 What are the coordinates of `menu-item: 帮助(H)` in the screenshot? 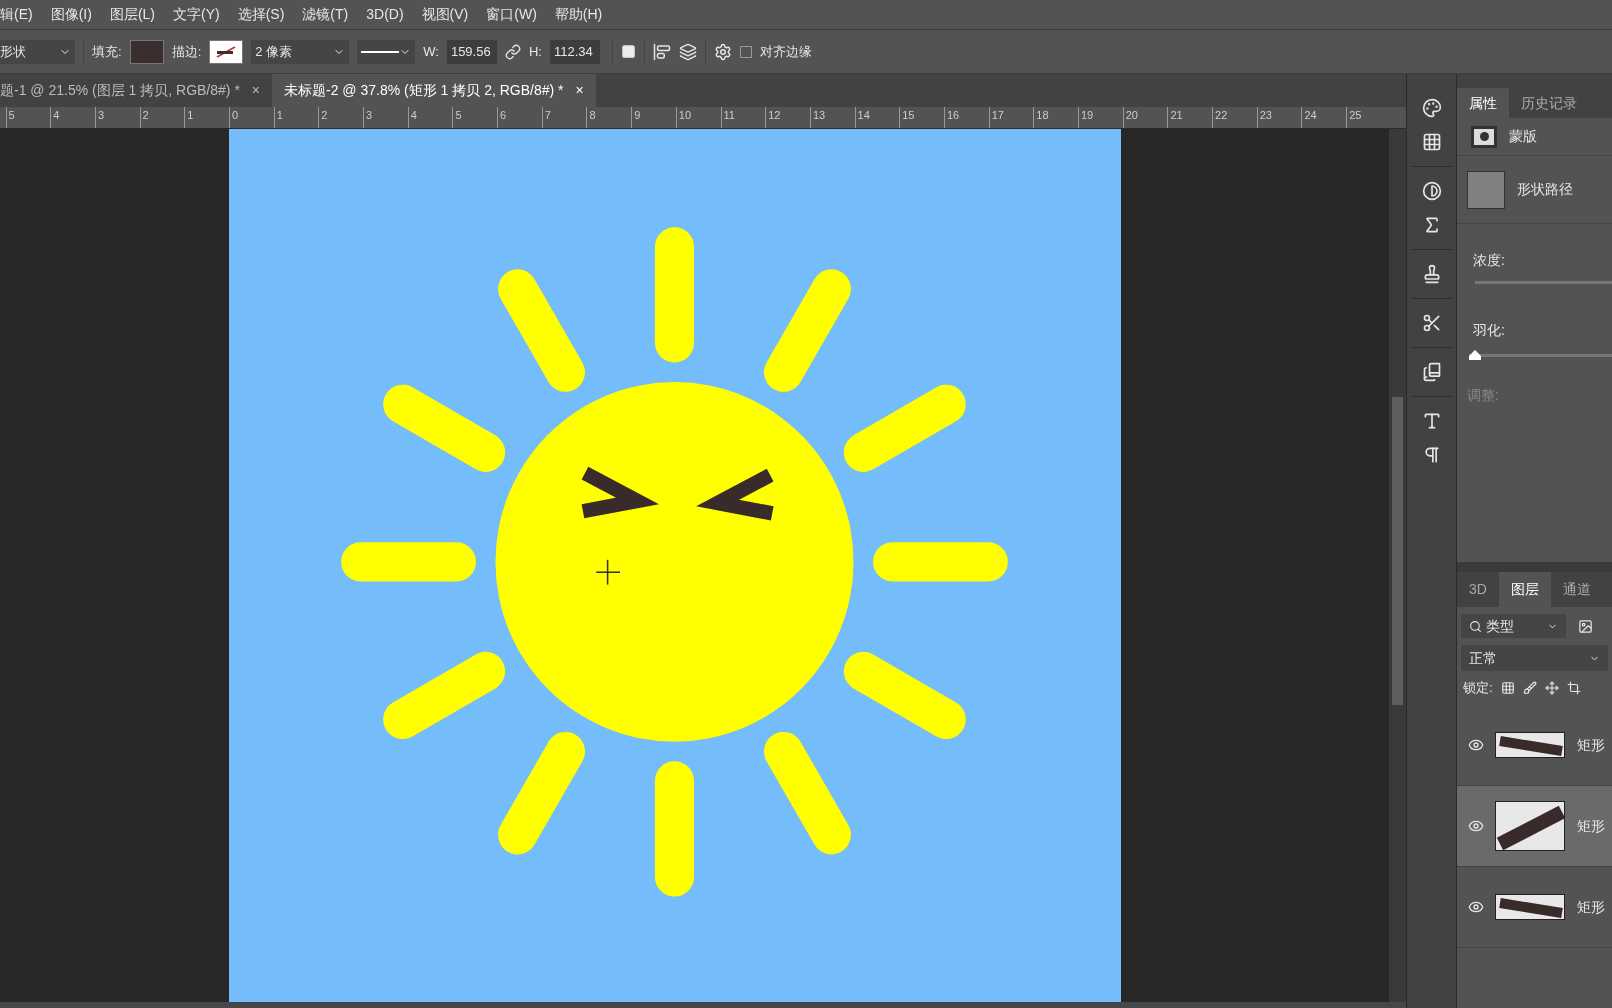 It's located at (578, 14).